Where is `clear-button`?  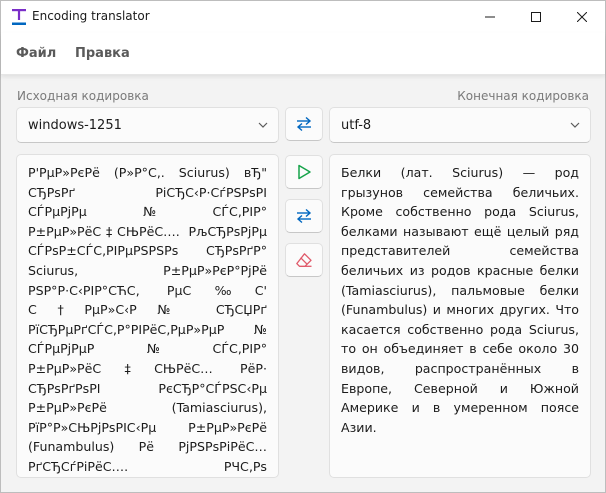 clear-button is located at coordinates (304, 260).